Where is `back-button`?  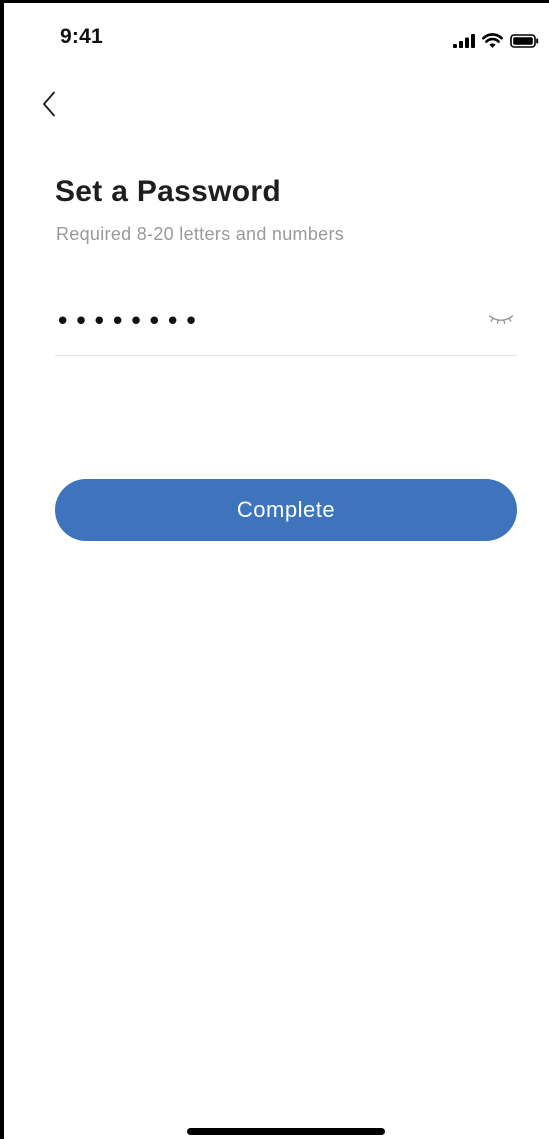
back-button is located at coordinates (49, 106).